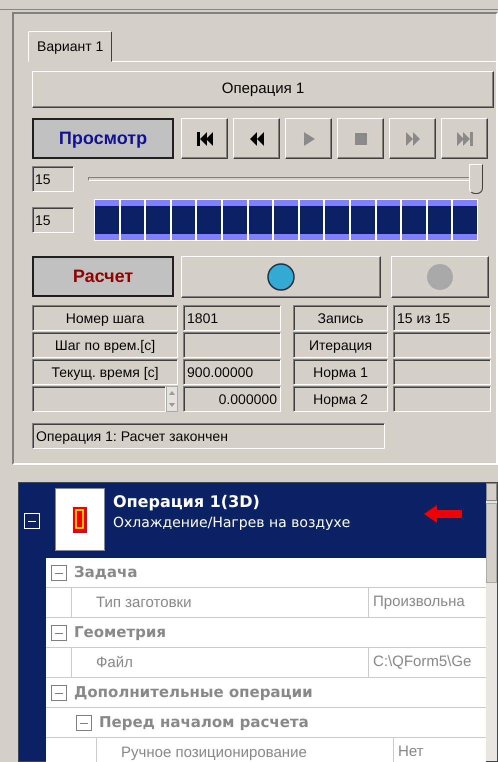  I want to click on operation-subtitle: Охлаждение/Нагрев на воздухе, so click(232, 523).